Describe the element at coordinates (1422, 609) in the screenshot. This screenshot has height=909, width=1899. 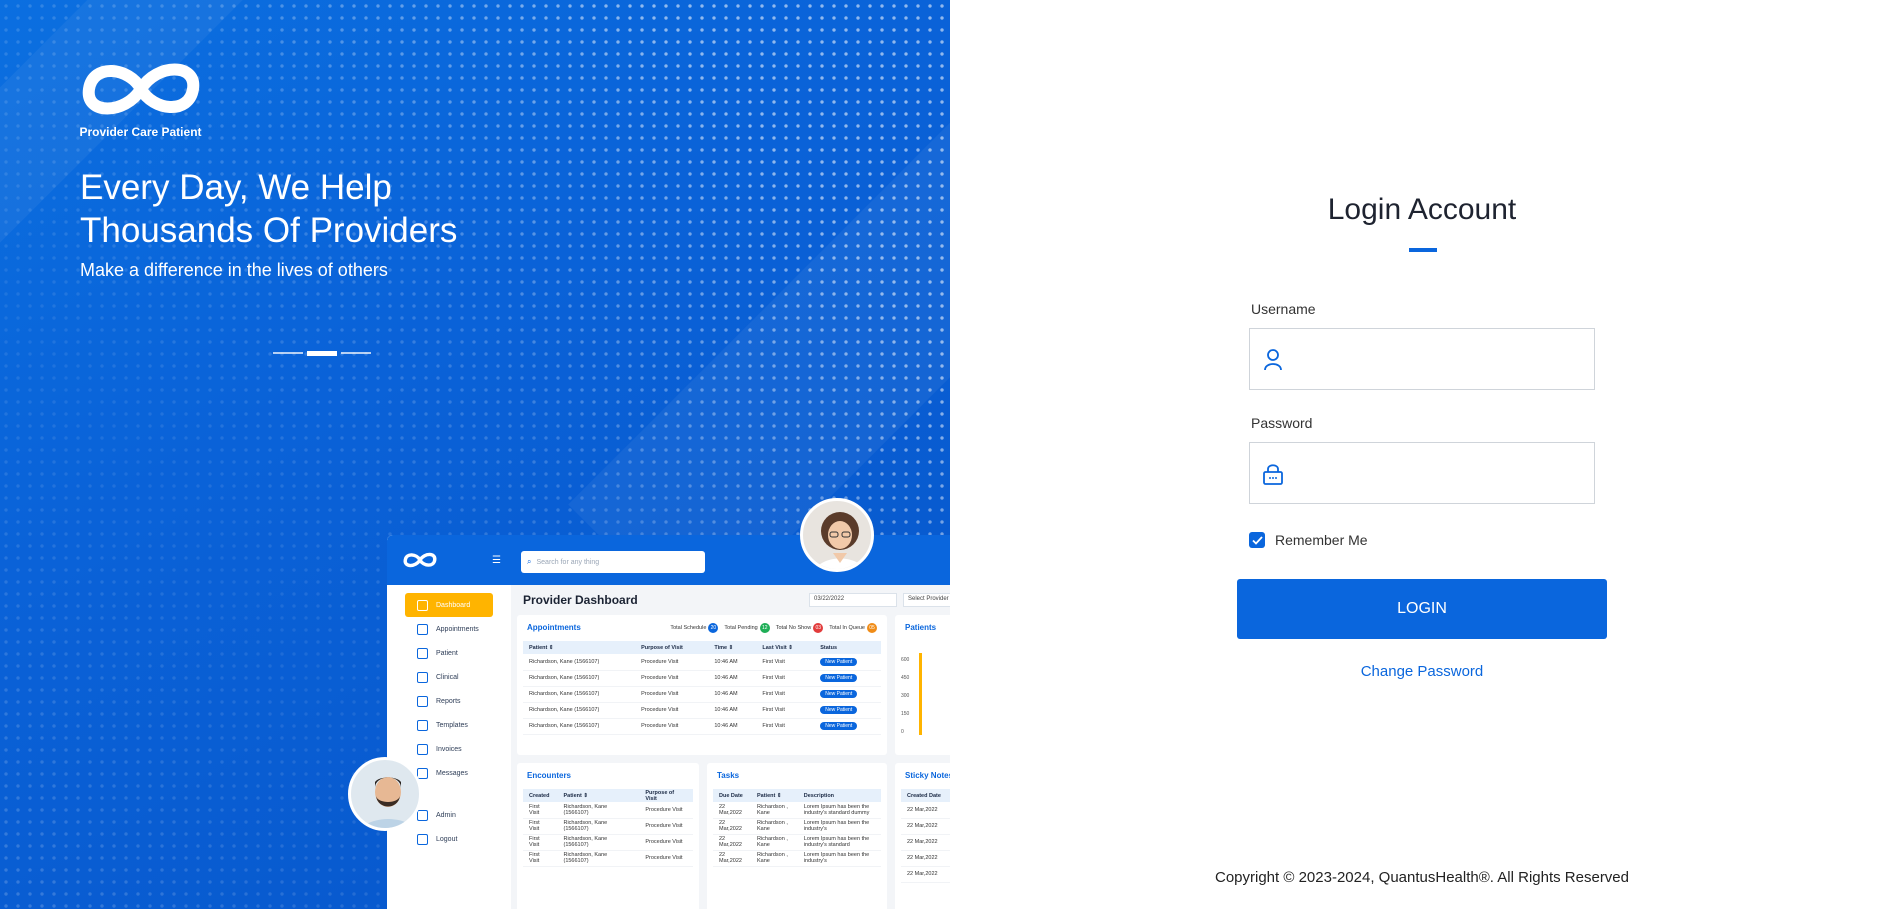
I see `login-button: LOGIN` at that location.